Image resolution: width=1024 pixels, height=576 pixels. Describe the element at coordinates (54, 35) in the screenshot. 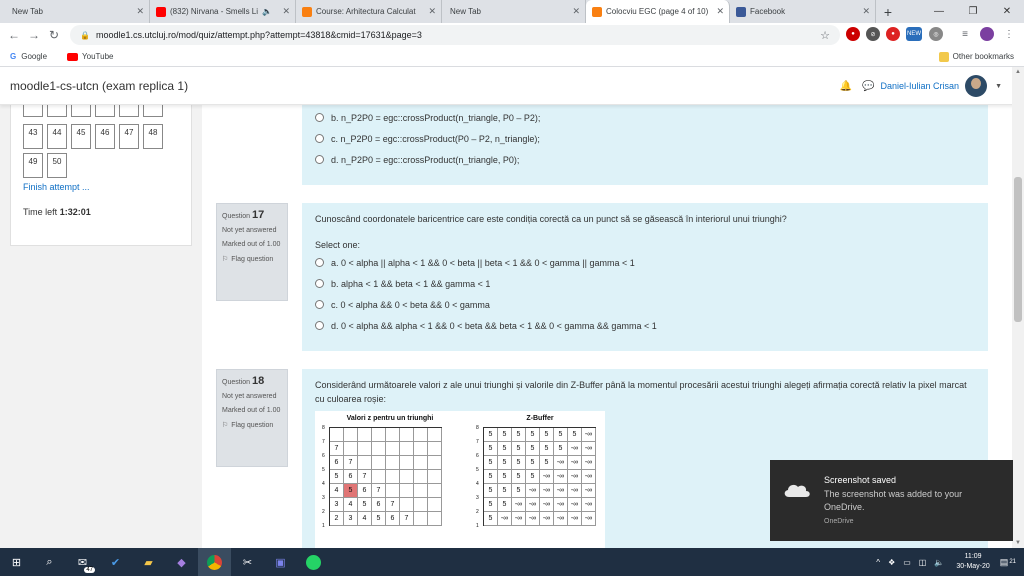

I see `reload-icon: ↻` at that location.